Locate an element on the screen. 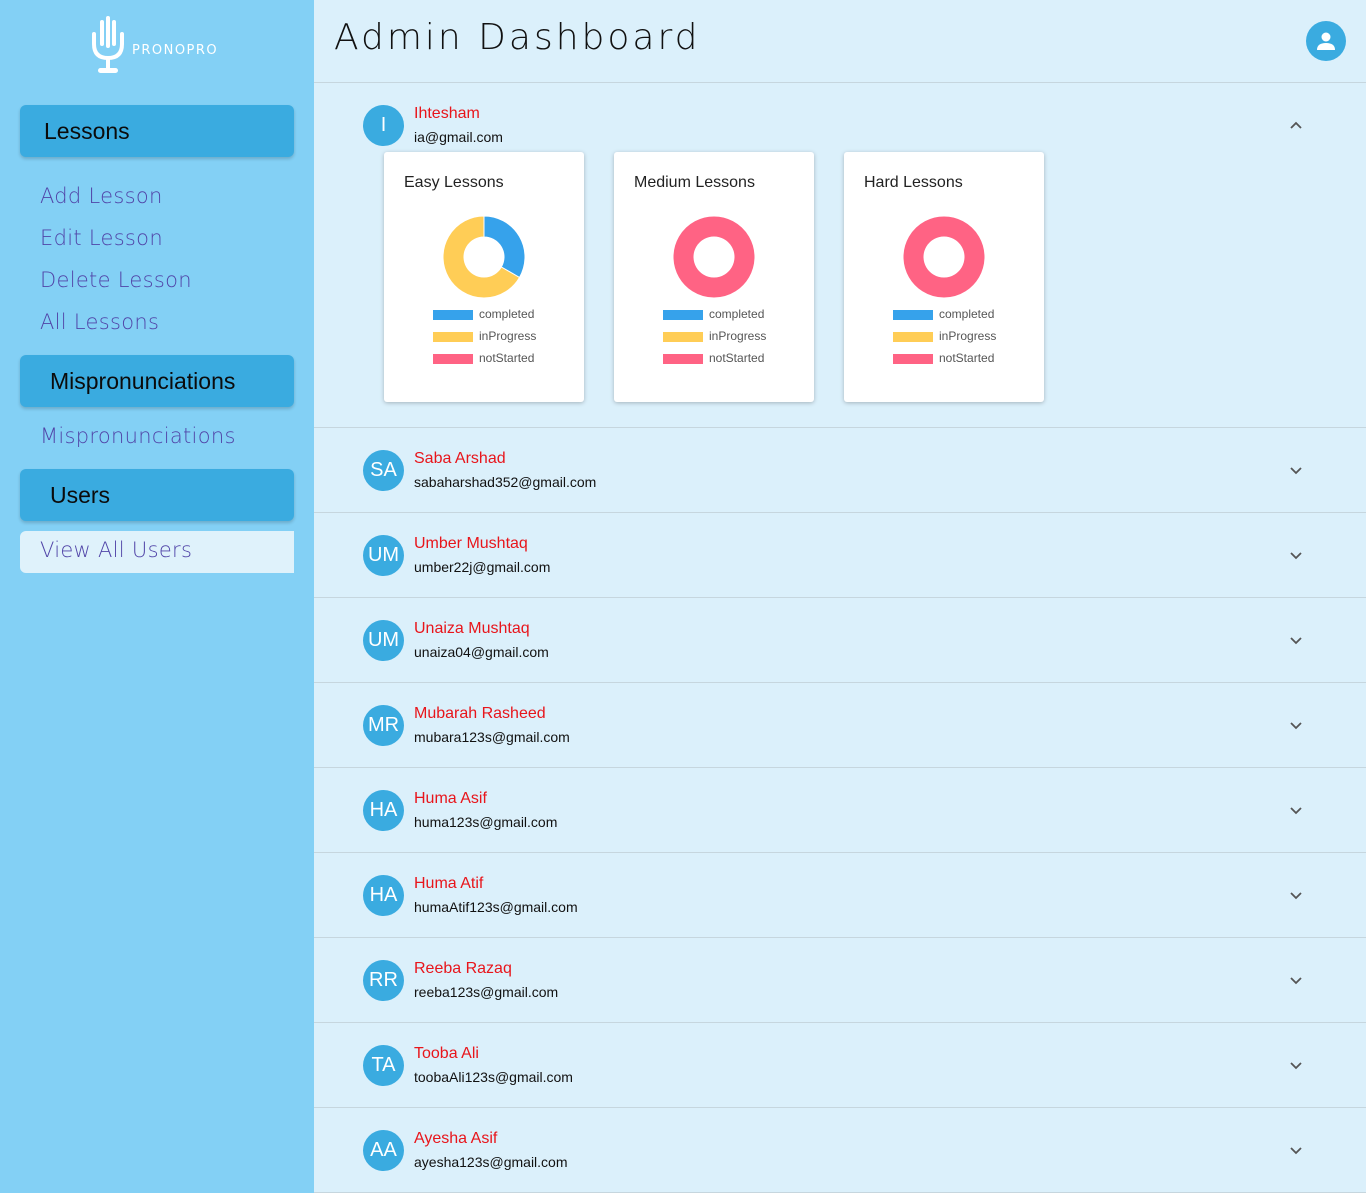  logo-text: PRONOPRO is located at coordinates (175, 50).